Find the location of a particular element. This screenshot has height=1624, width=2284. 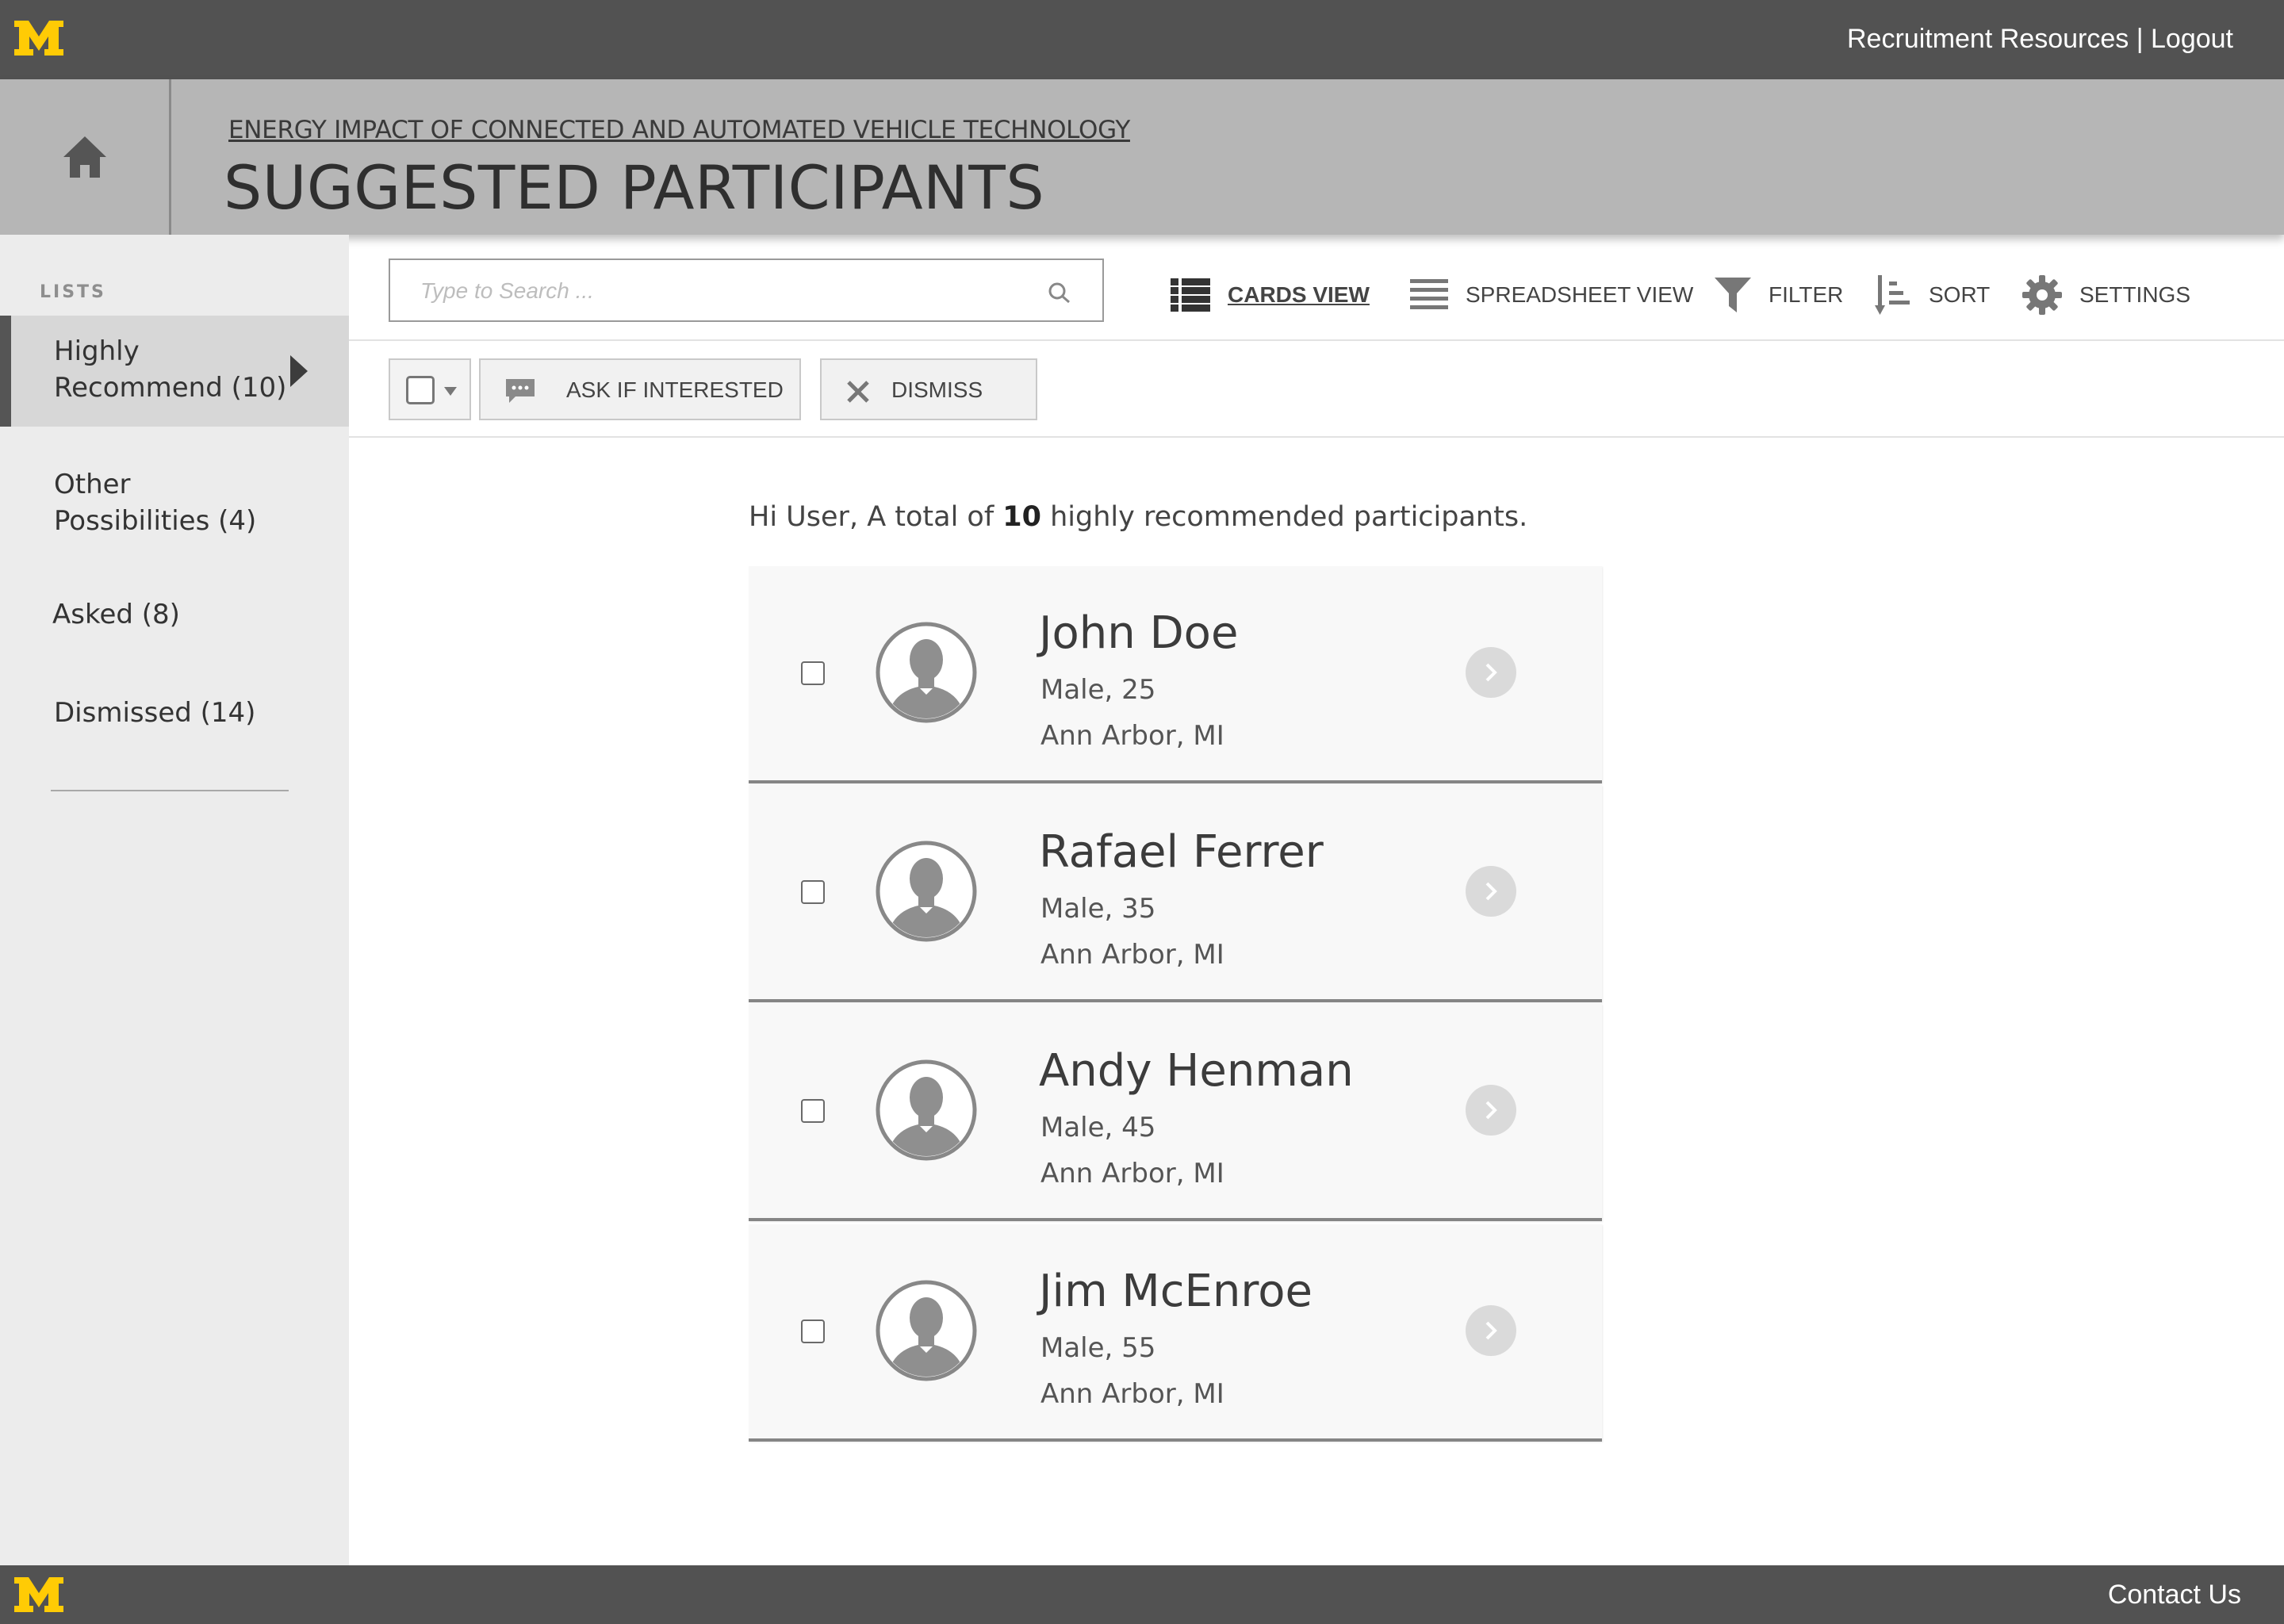

filter-icon is located at coordinates (1733, 295).